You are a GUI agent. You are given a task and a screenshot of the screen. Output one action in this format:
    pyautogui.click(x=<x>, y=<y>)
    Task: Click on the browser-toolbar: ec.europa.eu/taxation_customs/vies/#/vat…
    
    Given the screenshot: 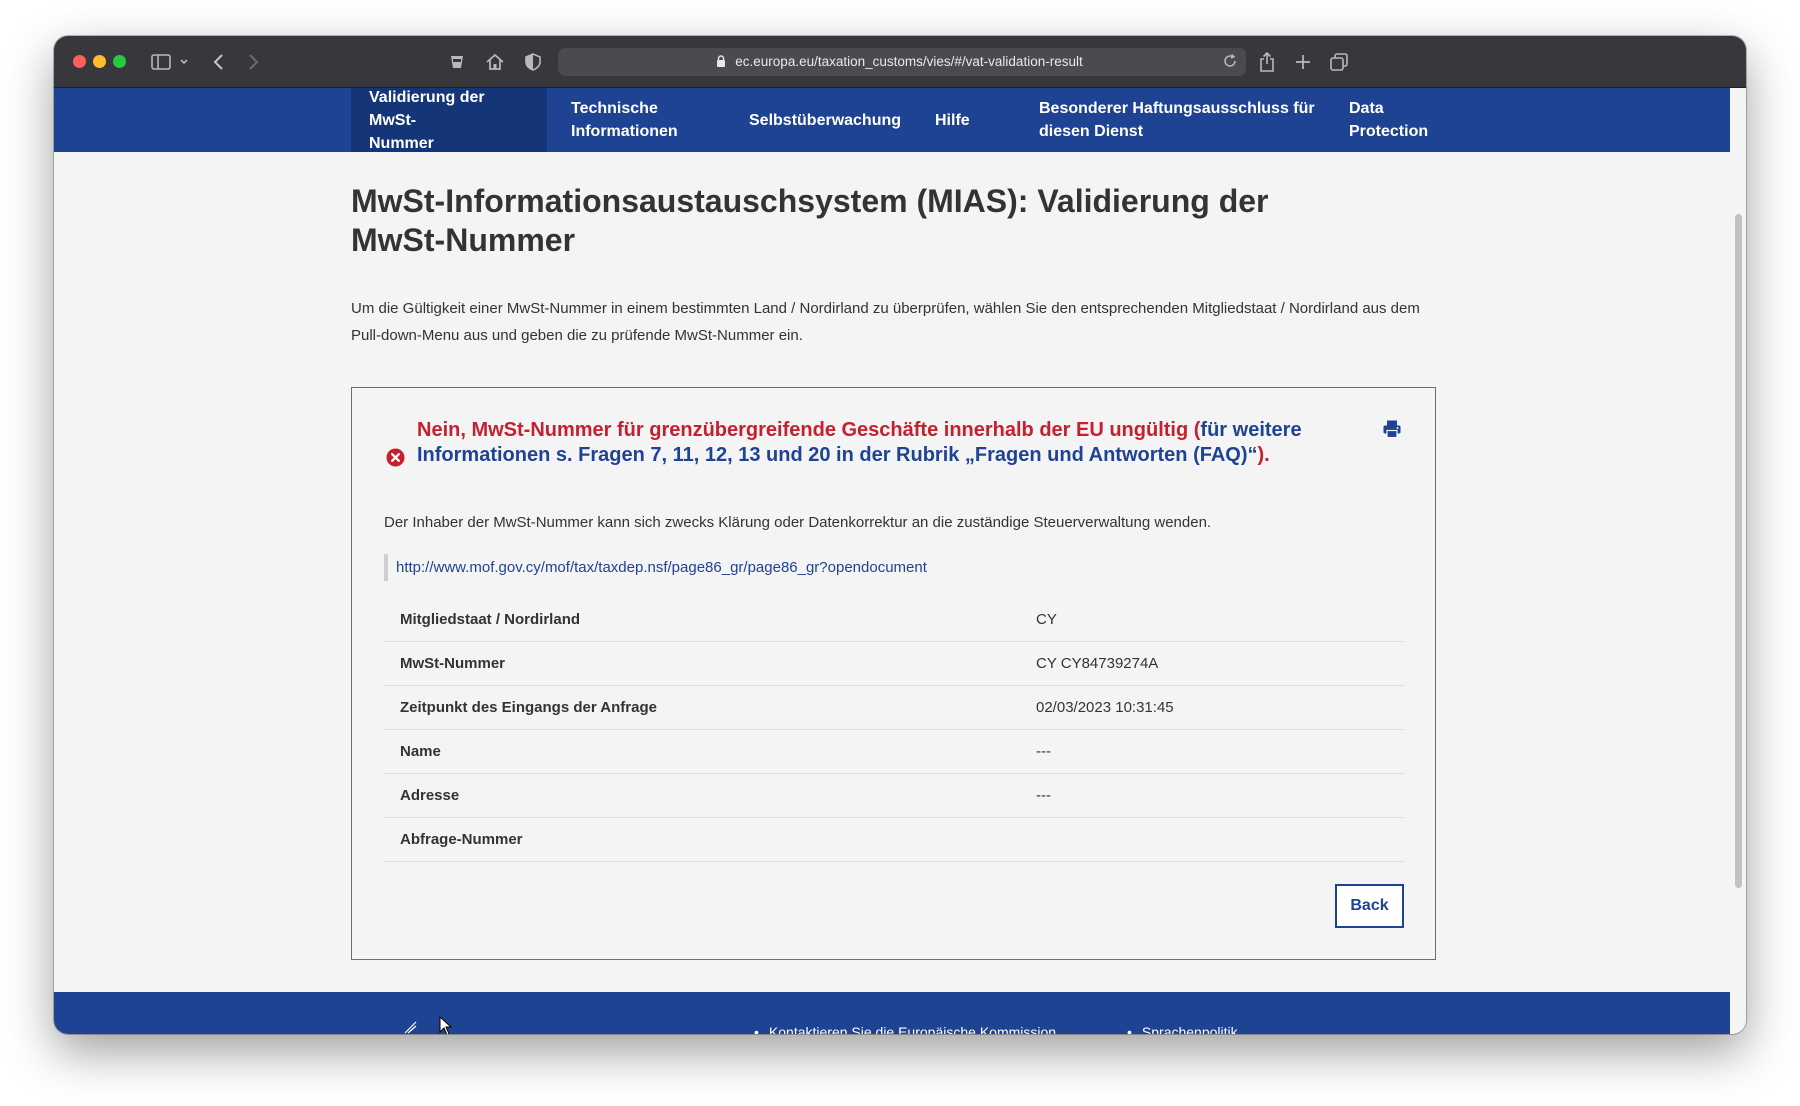 What is the action you would take?
    pyautogui.click(x=900, y=62)
    